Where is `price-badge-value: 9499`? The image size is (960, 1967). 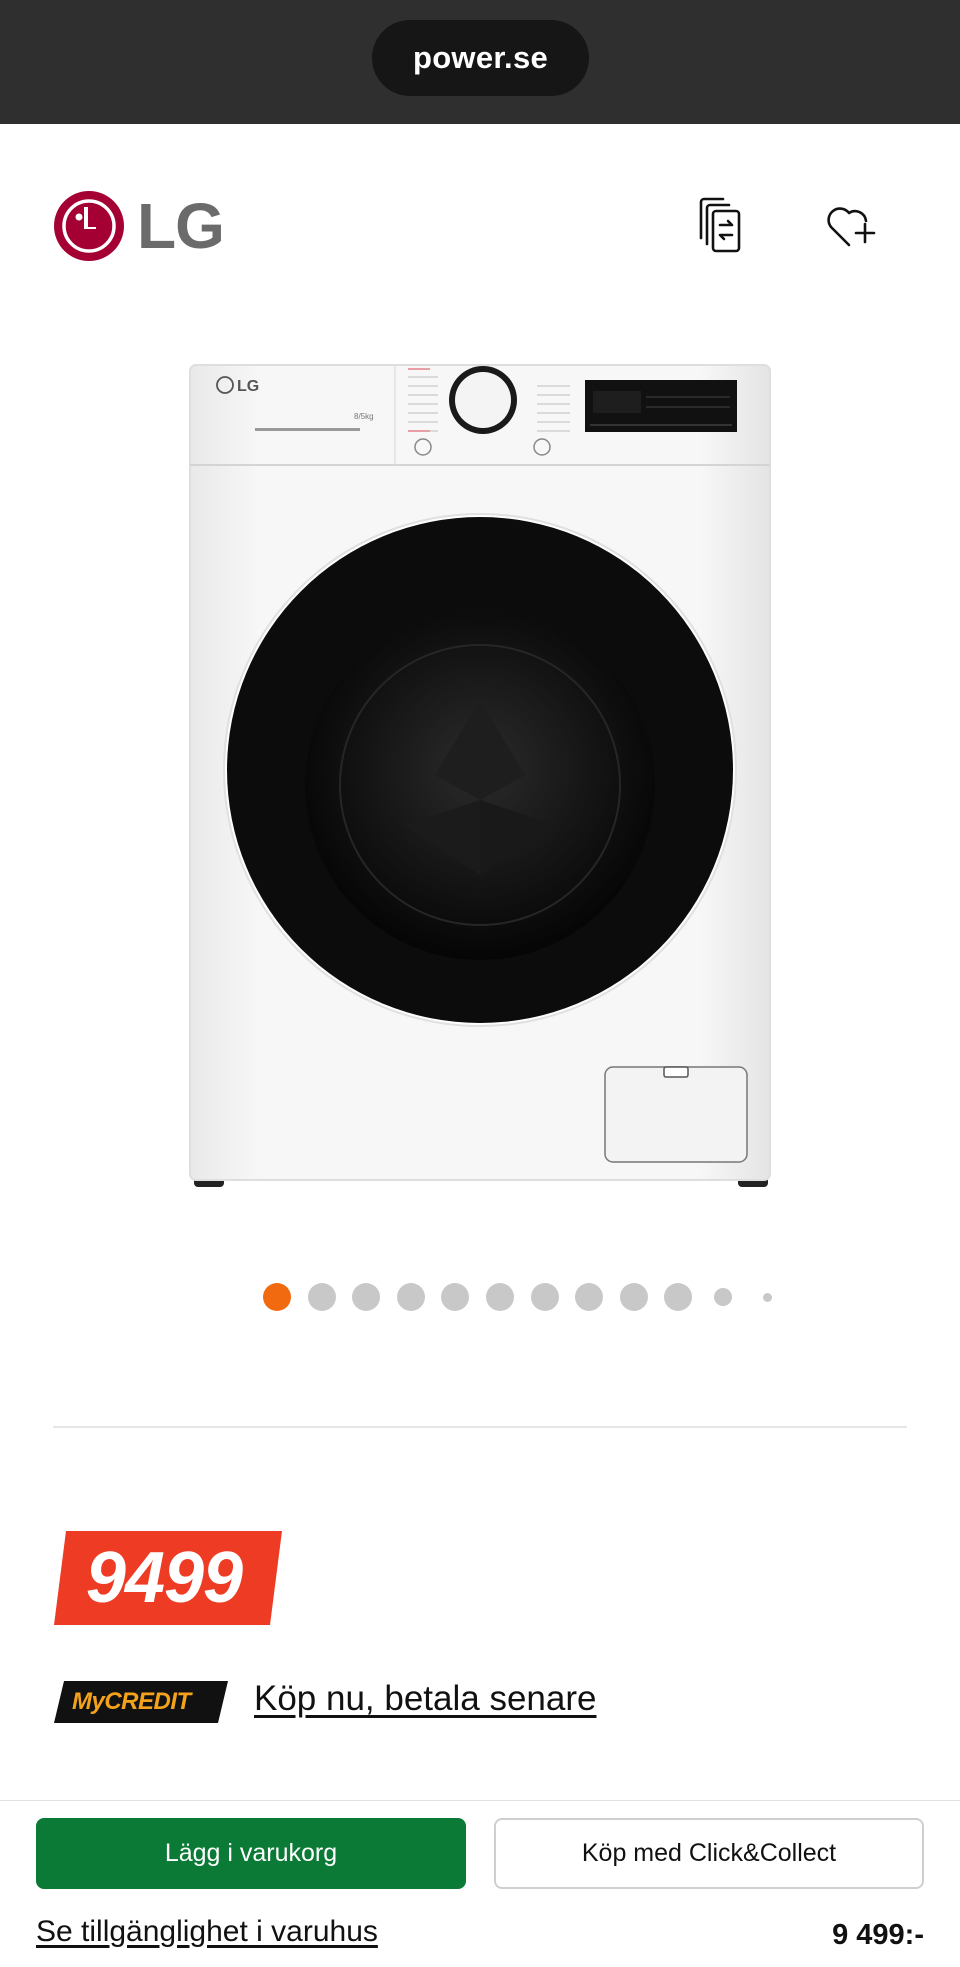 price-badge-value: 9499 is located at coordinates (164, 1578).